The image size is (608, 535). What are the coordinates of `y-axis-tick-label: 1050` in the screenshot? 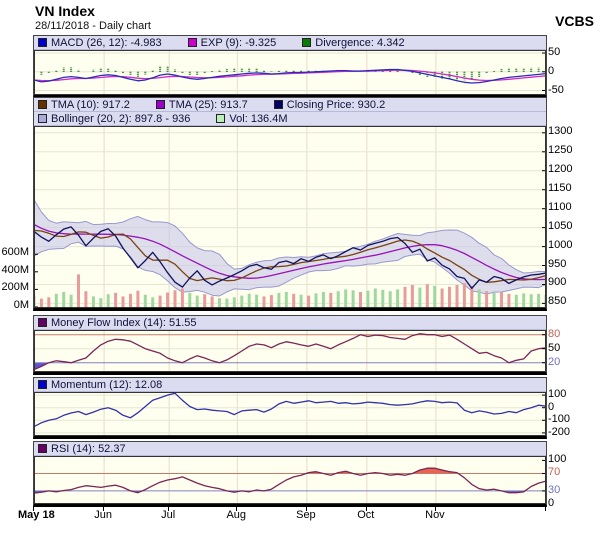 It's located at (560, 225).